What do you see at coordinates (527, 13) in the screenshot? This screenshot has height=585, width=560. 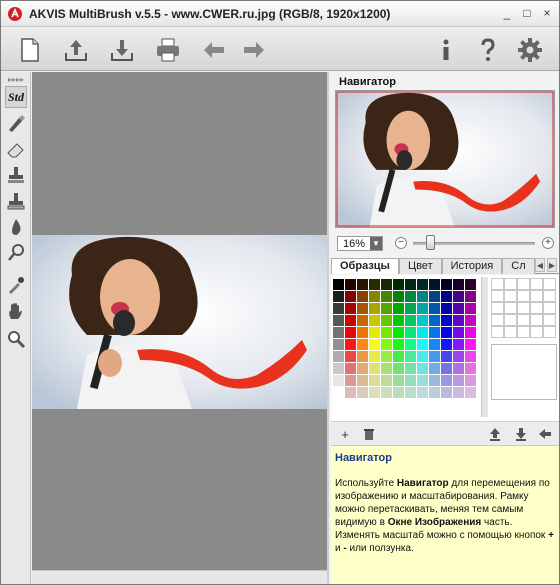 I see `maximize-button: □` at bounding box center [527, 13].